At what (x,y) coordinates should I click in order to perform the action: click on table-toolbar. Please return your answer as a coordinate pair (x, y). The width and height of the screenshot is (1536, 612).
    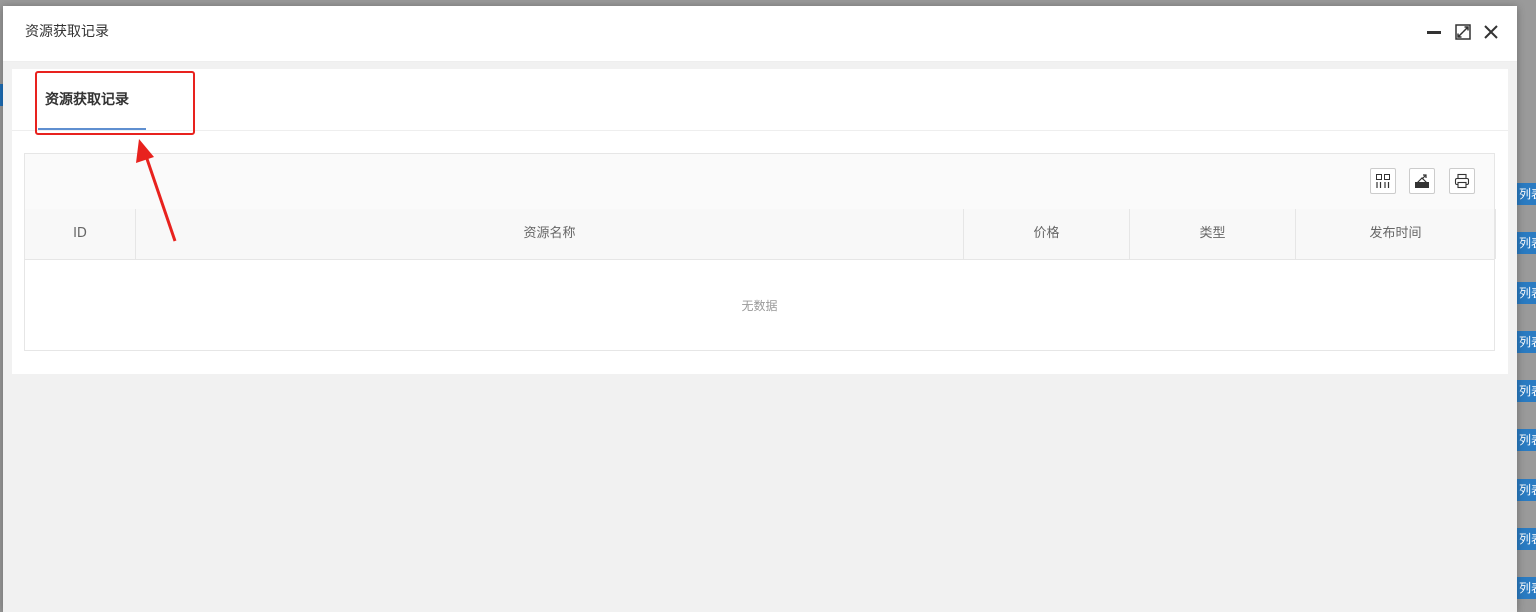
    Looking at the image, I should click on (759, 182).